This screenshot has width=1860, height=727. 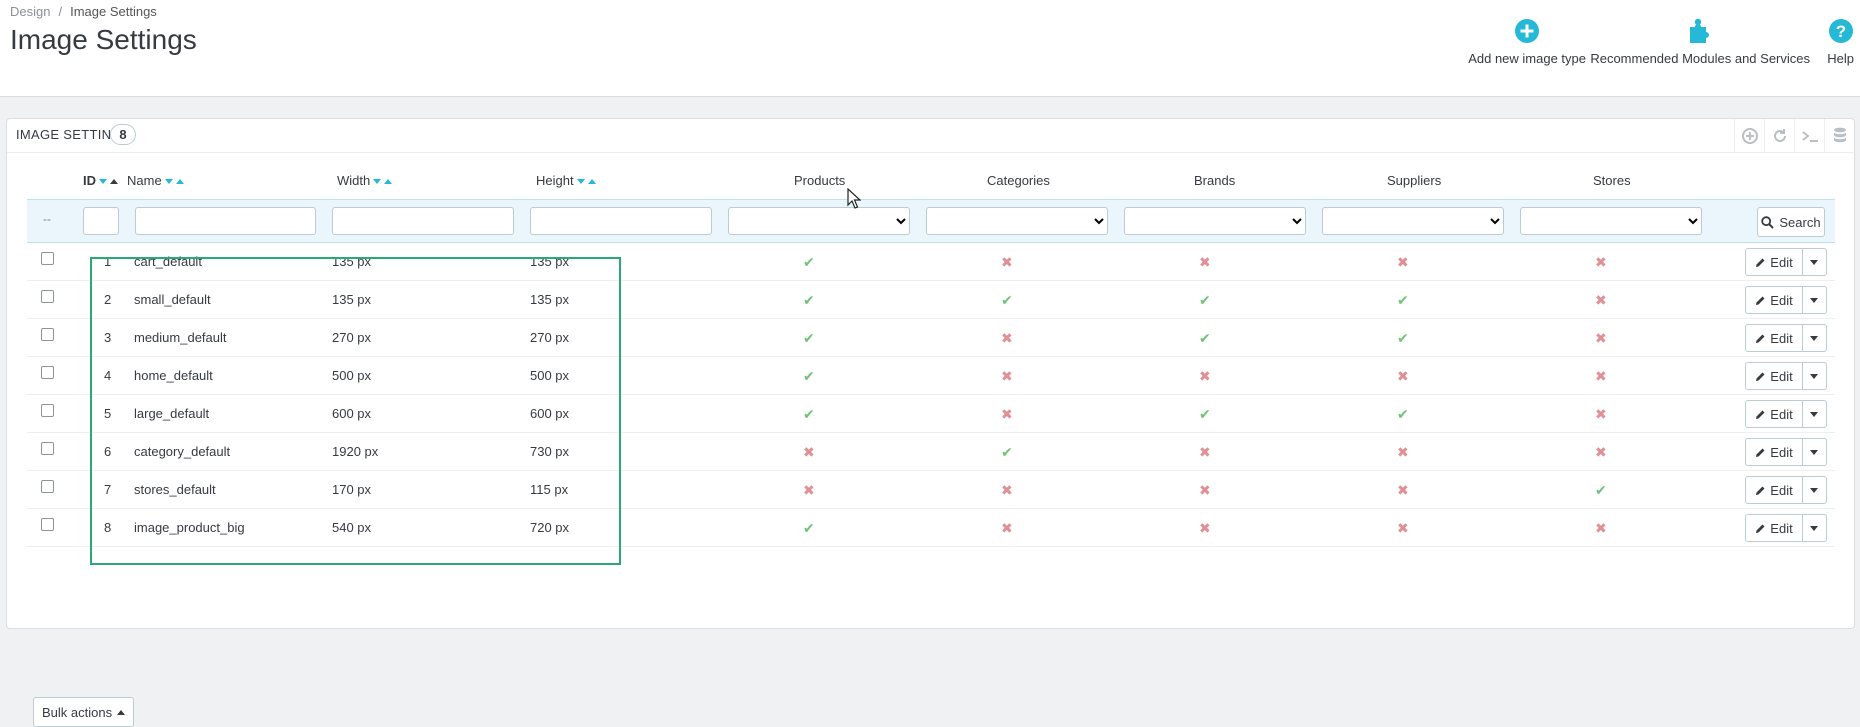 I want to click on row-actions: Edit, so click(x=1786, y=262).